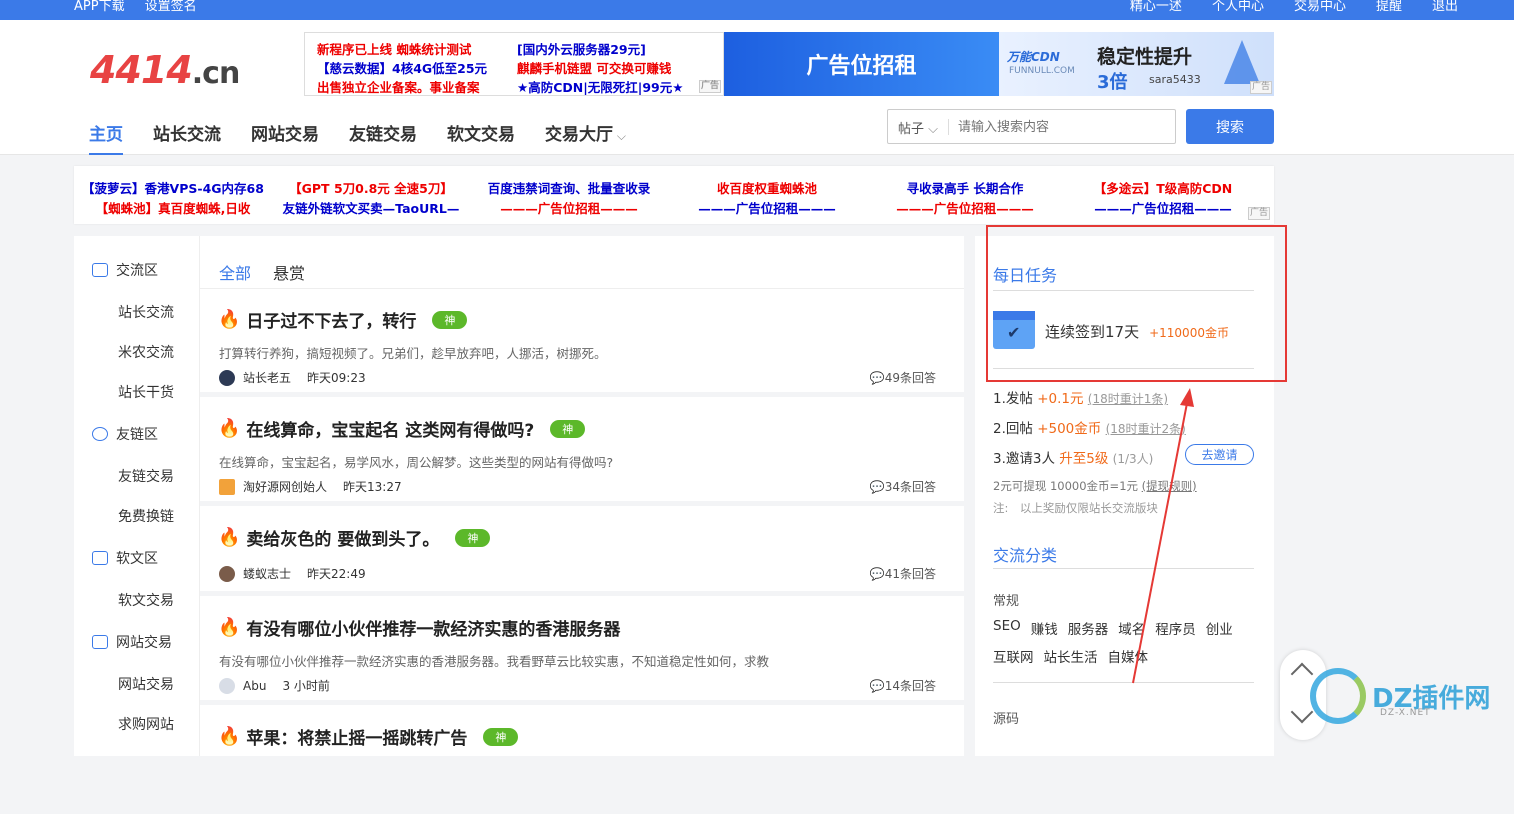 The image size is (1514, 814). Describe the element at coordinates (165, 70) in the screenshot. I see `site-logo: 4414.cn` at that location.